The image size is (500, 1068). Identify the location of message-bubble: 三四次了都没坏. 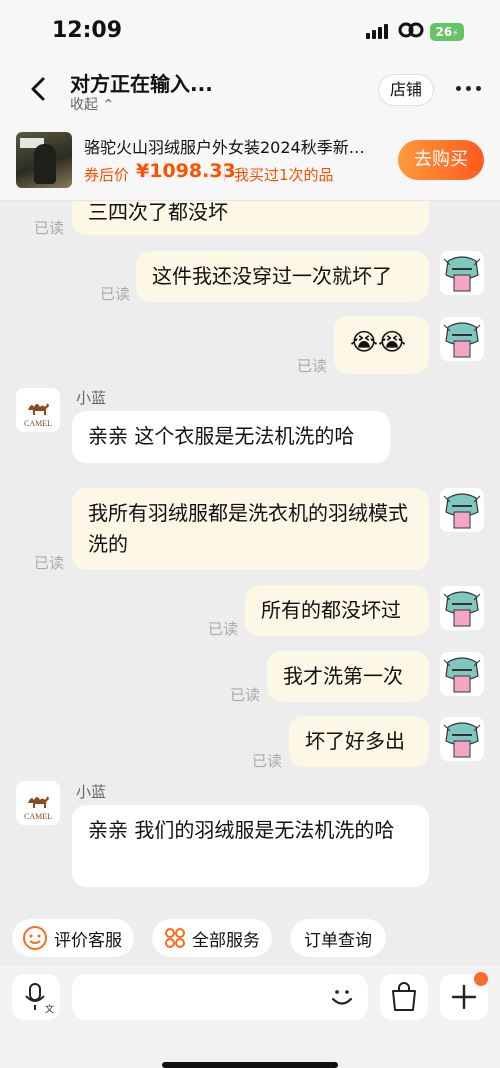
(250, 218).